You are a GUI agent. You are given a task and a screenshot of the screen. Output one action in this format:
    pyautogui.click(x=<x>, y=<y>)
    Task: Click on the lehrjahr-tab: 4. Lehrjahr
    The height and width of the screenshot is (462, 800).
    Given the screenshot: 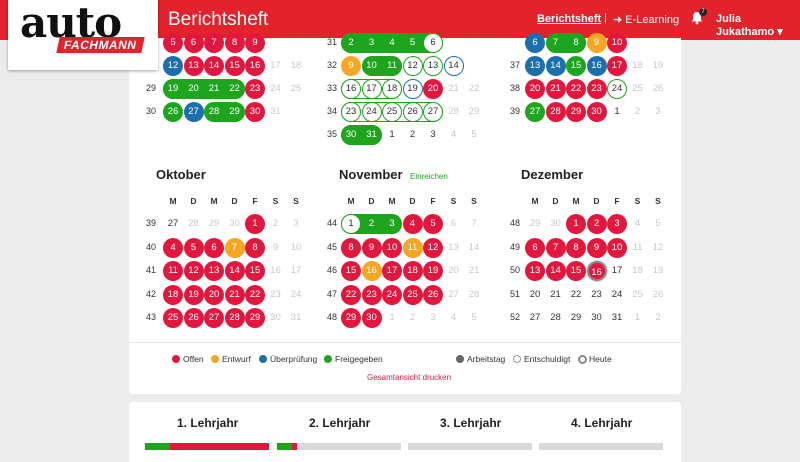 What is the action you would take?
    pyautogui.click(x=601, y=423)
    